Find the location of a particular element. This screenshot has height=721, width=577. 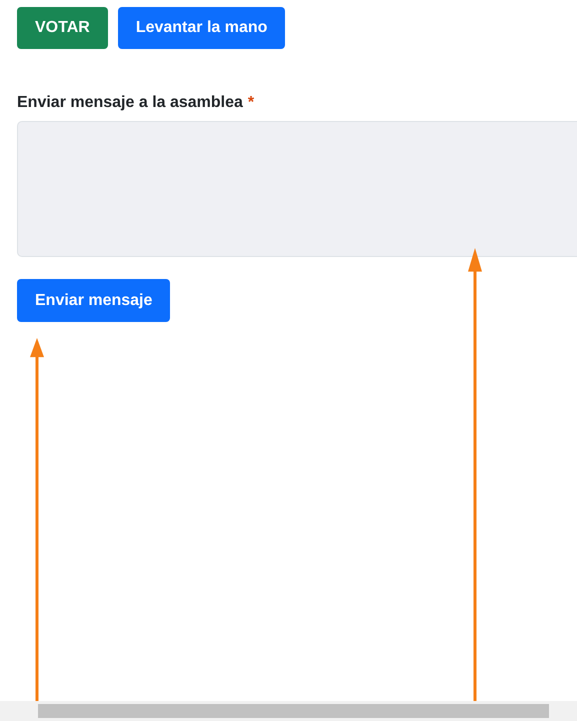

required-mark: * is located at coordinates (251, 103).